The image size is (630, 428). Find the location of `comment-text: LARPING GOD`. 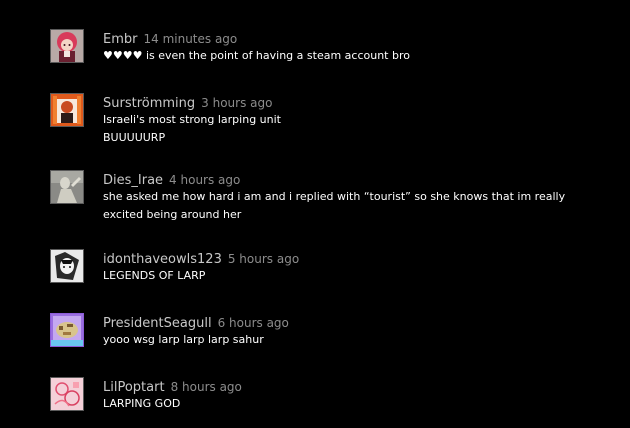

comment-text: LARPING GOD is located at coordinates (142, 403).